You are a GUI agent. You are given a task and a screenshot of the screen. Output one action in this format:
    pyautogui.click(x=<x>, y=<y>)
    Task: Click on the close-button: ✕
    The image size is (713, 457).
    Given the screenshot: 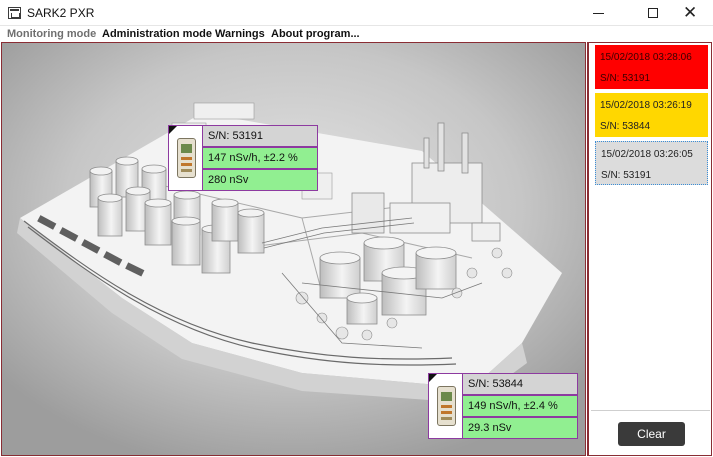 What is the action you would take?
    pyautogui.click(x=690, y=13)
    